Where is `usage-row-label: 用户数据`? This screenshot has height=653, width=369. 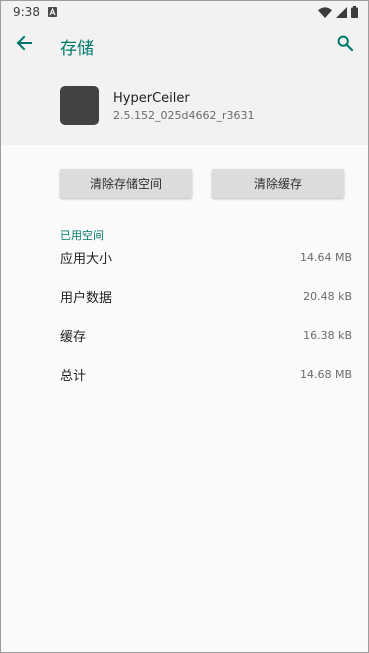
usage-row-label: 用户数据 is located at coordinates (86, 298).